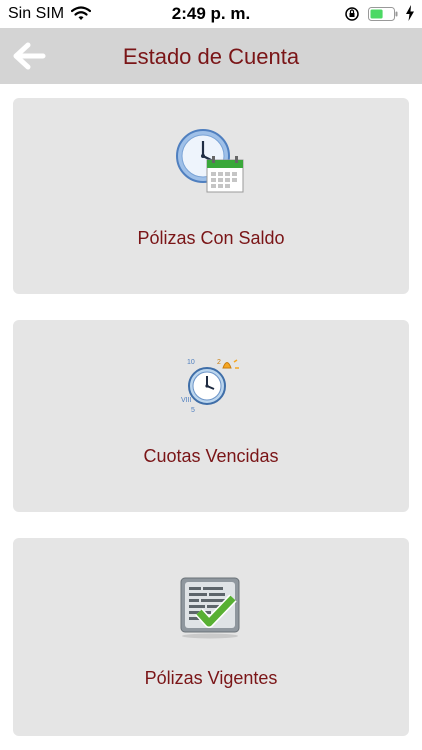 This screenshot has width=422, height=750. Describe the element at coordinates (193, 410) in the screenshot. I see `svg-text: 5` at that location.